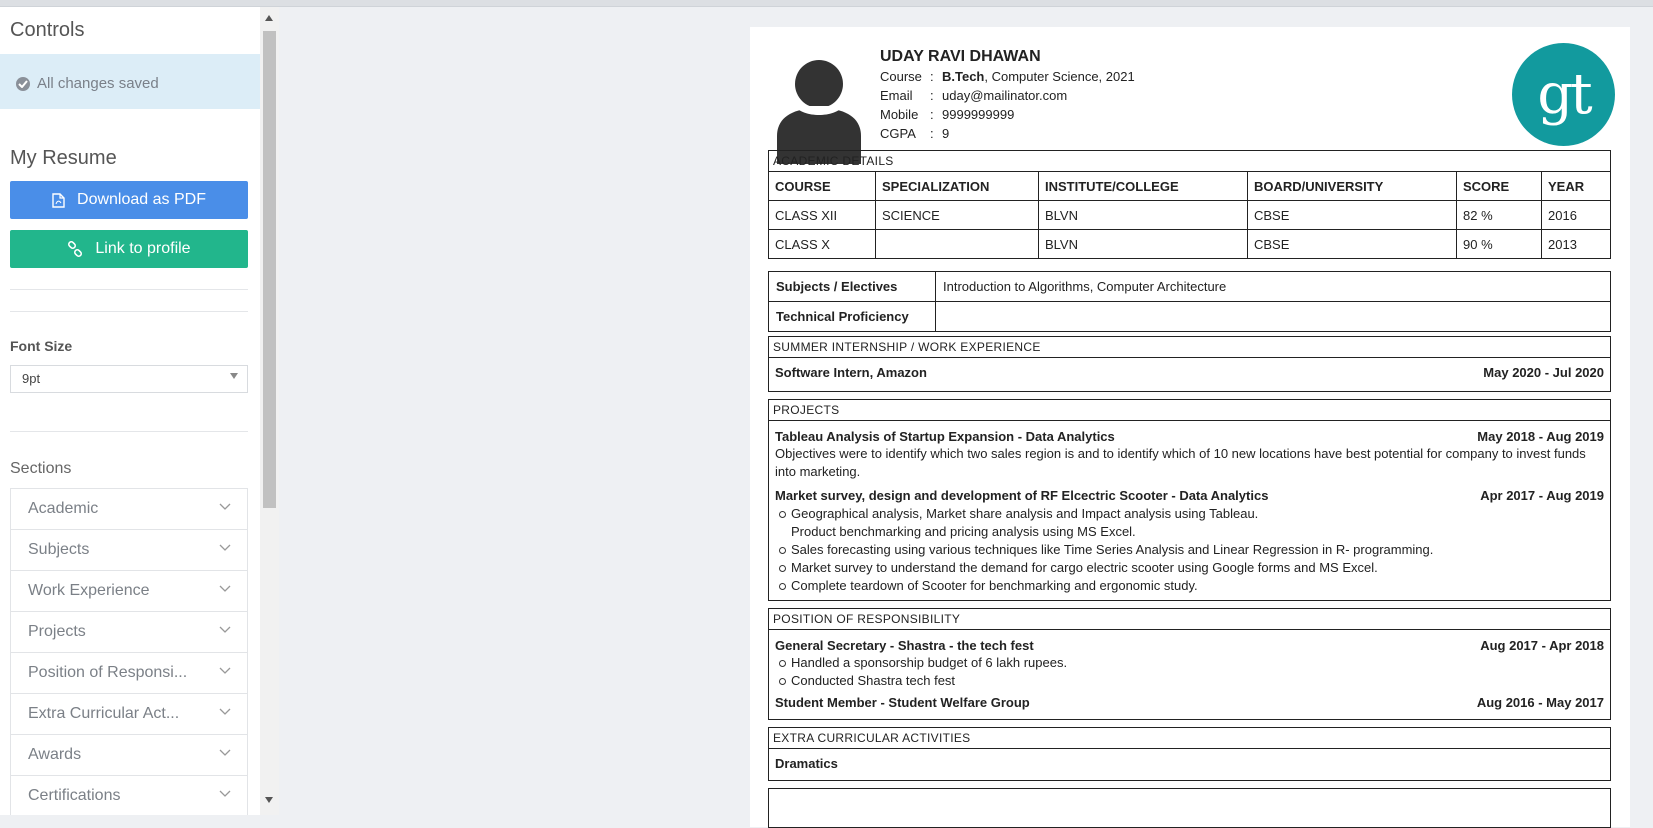 The image size is (1653, 828). What do you see at coordinates (269, 18) in the screenshot?
I see `scroll-up-arrow-icon` at bounding box center [269, 18].